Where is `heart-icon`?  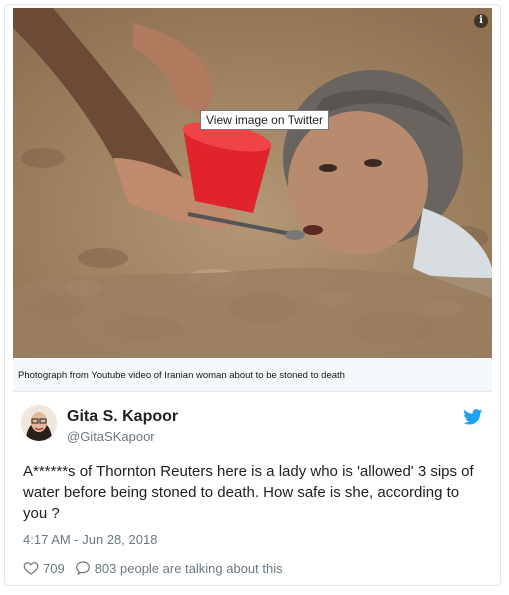 heart-icon is located at coordinates (31, 568).